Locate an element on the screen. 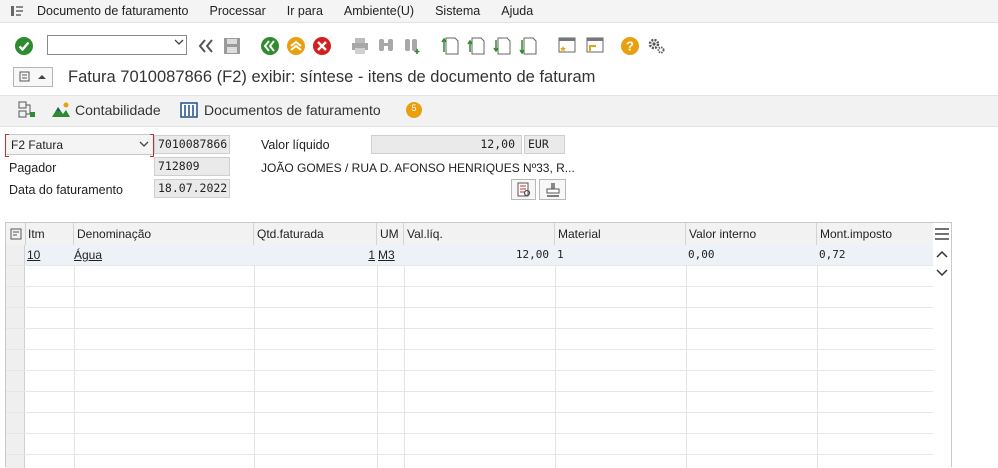 This screenshot has height=468, width=998. menu-ambiente: Ambiente(U) is located at coordinates (379, 11).